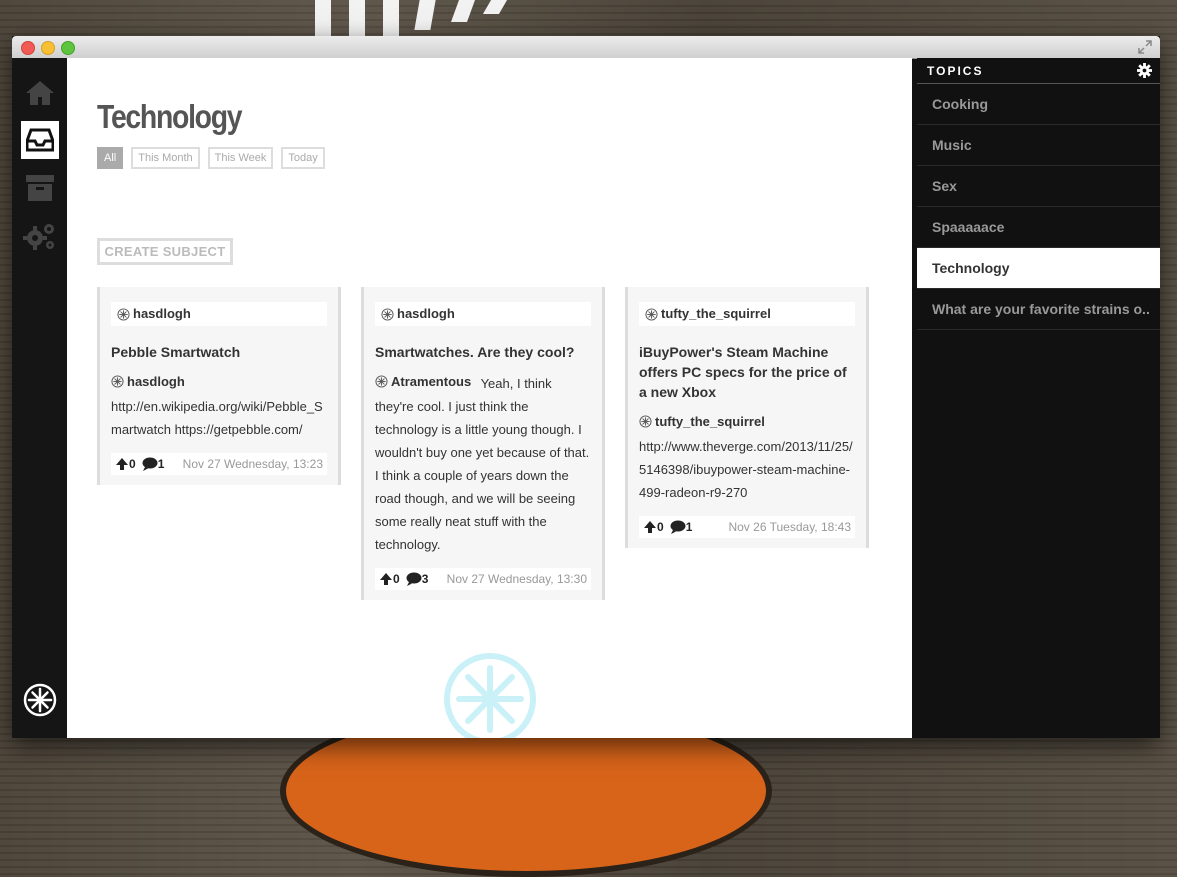  I want to click on inbox-icon, so click(40, 140).